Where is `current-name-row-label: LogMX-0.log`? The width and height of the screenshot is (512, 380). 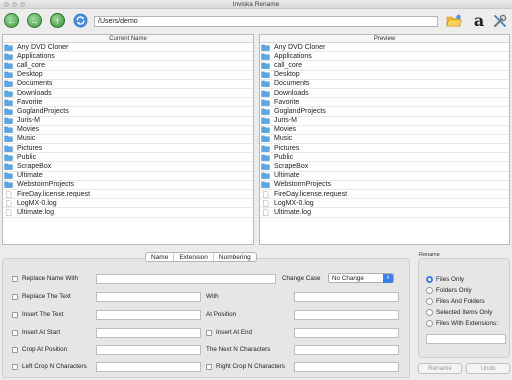 current-name-row-label: LogMX-0.log is located at coordinates (37, 203).